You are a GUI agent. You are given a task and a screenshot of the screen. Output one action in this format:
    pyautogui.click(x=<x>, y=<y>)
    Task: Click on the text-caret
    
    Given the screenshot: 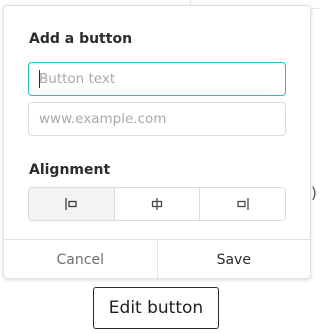 What is the action you would take?
    pyautogui.click(x=39, y=79)
    